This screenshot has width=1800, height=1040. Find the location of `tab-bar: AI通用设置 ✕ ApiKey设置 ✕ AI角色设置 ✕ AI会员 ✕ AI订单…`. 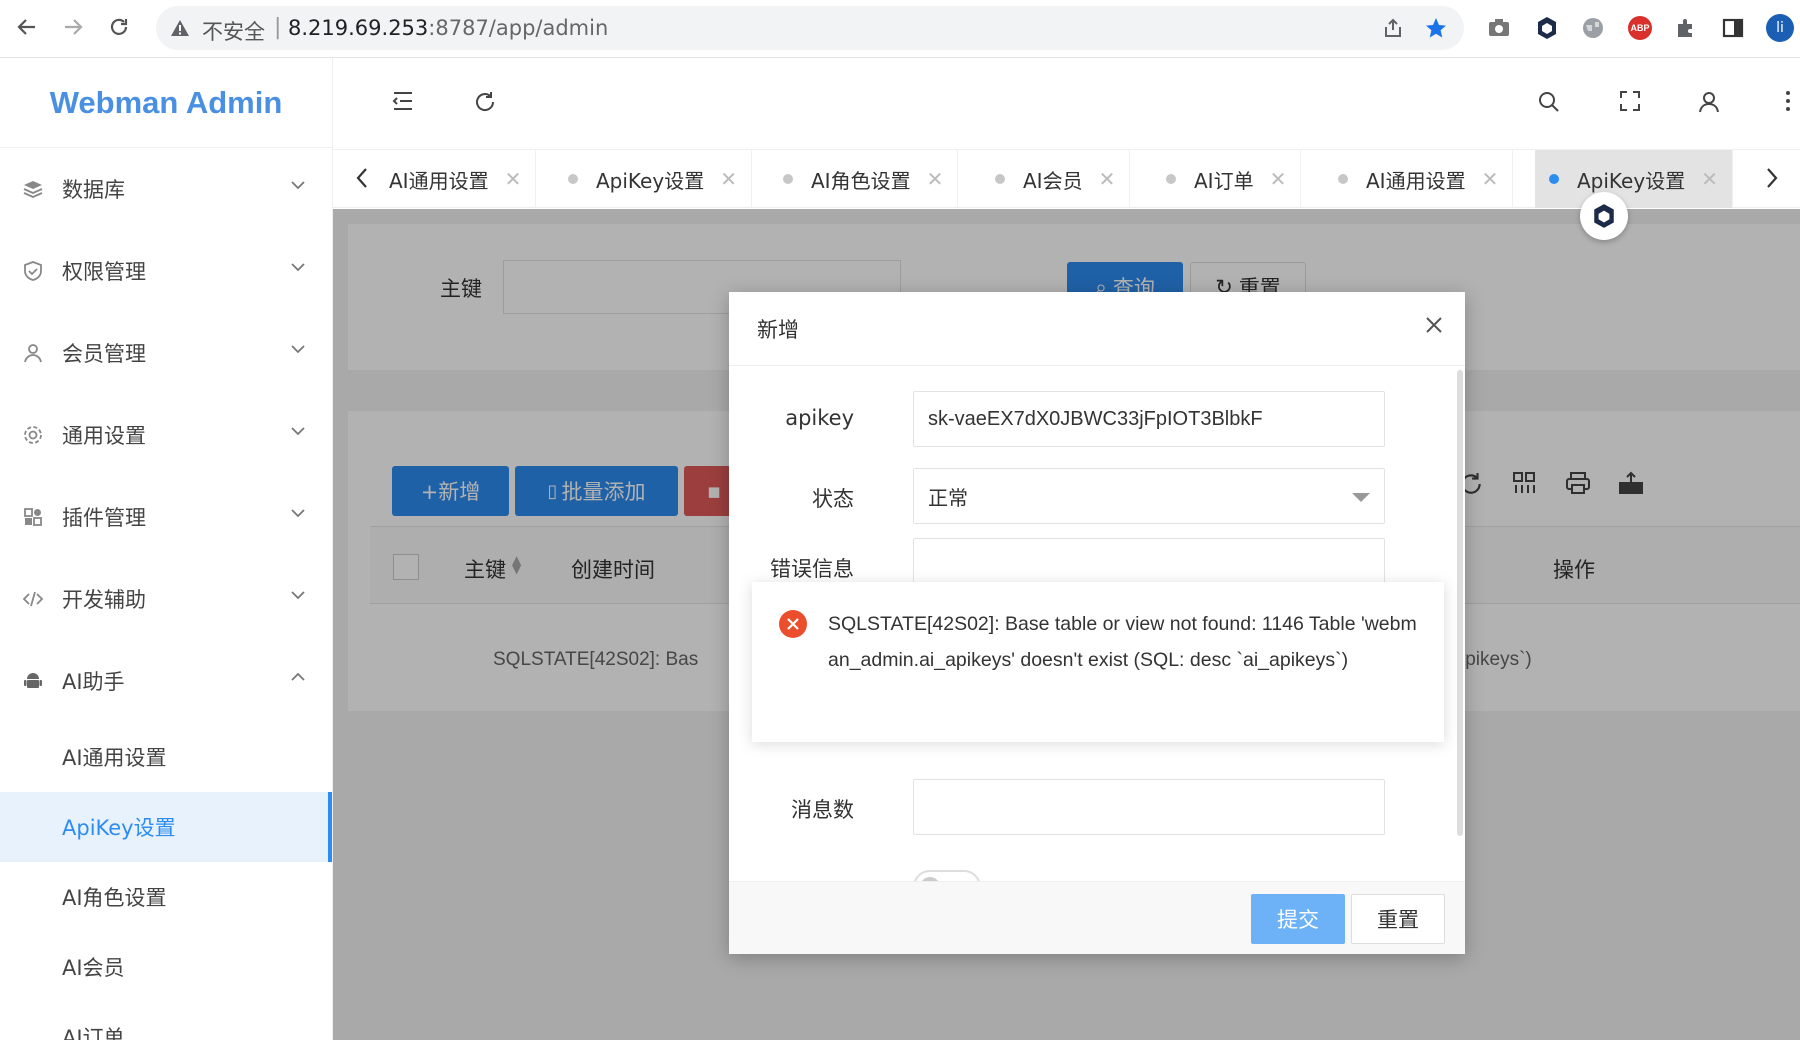

tab-bar: AI通用设置 ✕ ApiKey设置 ✕ AI角色设置 ✕ AI会员 ✕ AI订单… is located at coordinates (1066, 179).